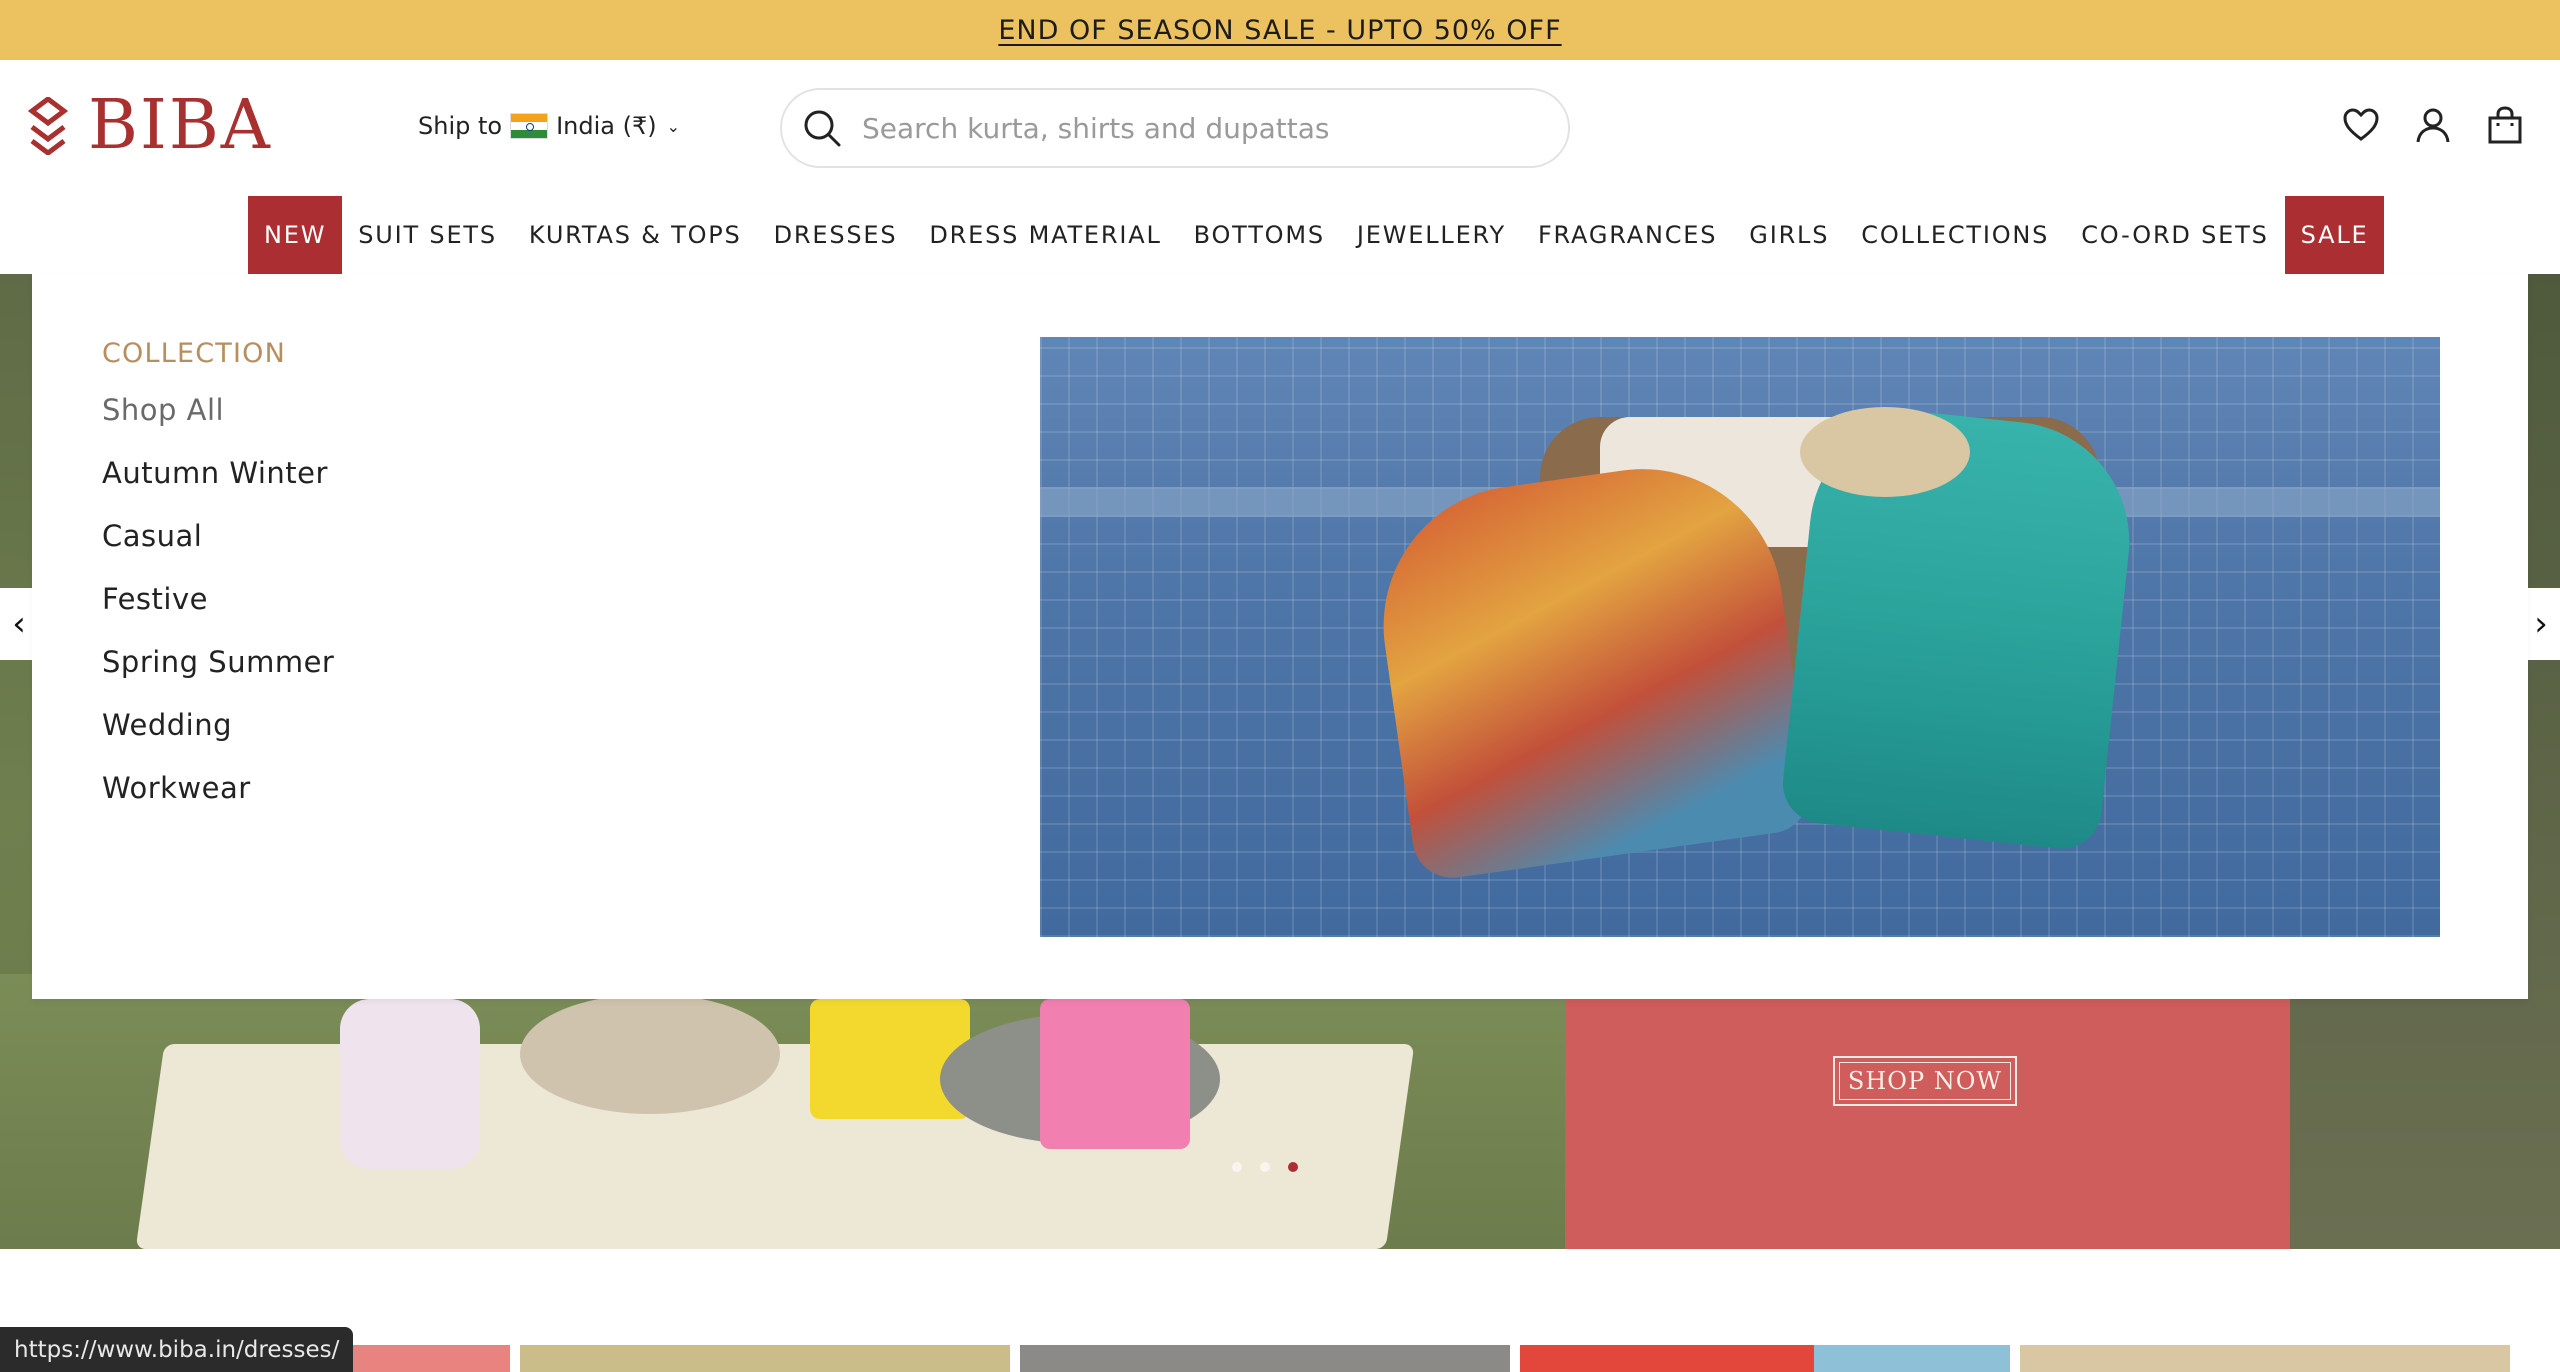 The image size is (2560, 1372). What do you see at coordinates (1215, 128) in the screenshot?
I see `search-input` at bounding box center [1215, 128].